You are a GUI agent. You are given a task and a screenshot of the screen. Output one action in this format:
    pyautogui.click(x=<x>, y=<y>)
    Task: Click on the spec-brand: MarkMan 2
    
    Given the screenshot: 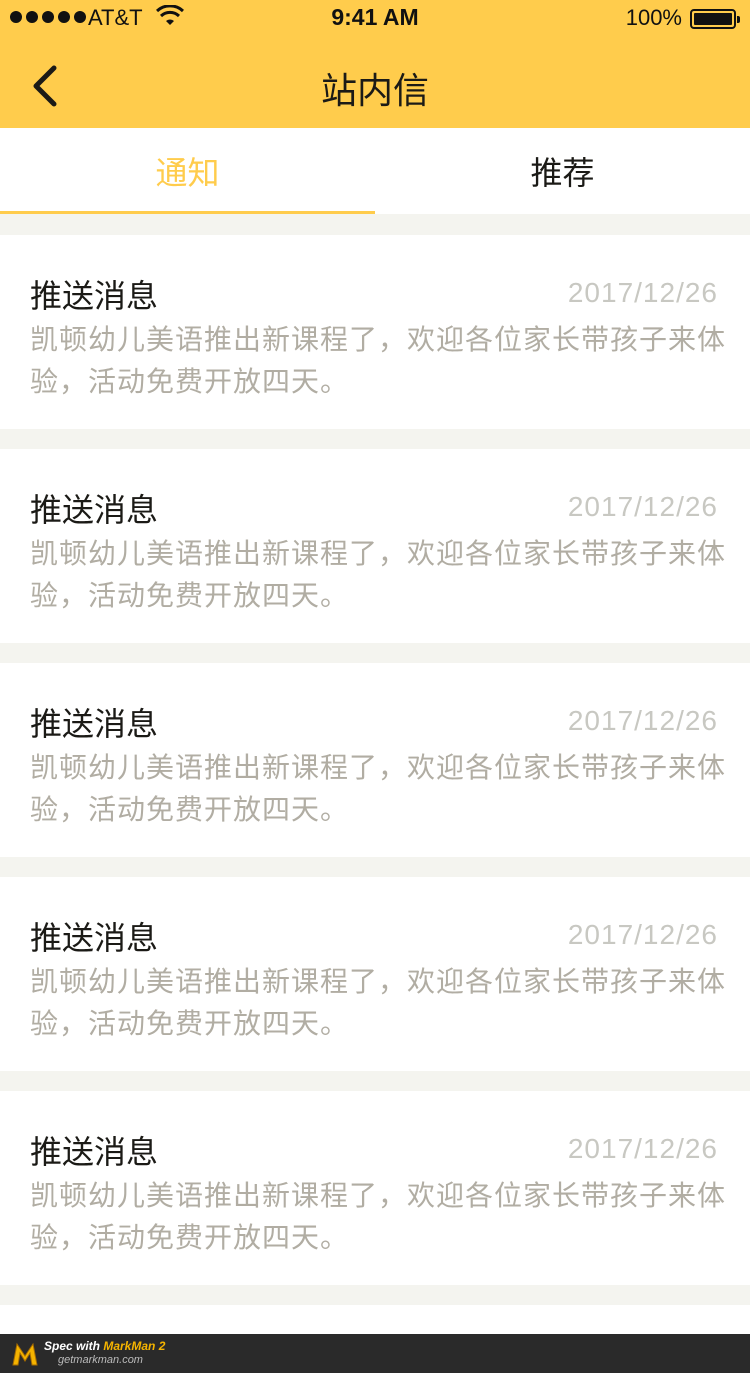 What is the action you would take?
    pyautogui.click(x=134, y=1346)
    